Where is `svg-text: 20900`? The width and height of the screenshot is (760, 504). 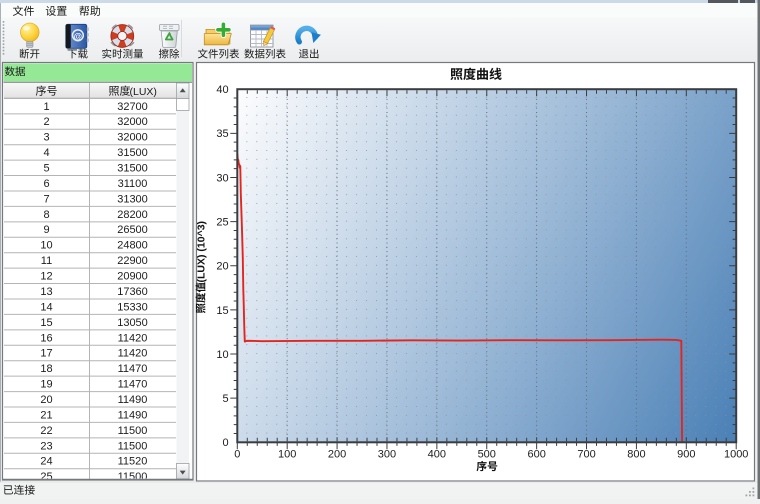
svg-text: 20900 is located at coordinates (132, 277).